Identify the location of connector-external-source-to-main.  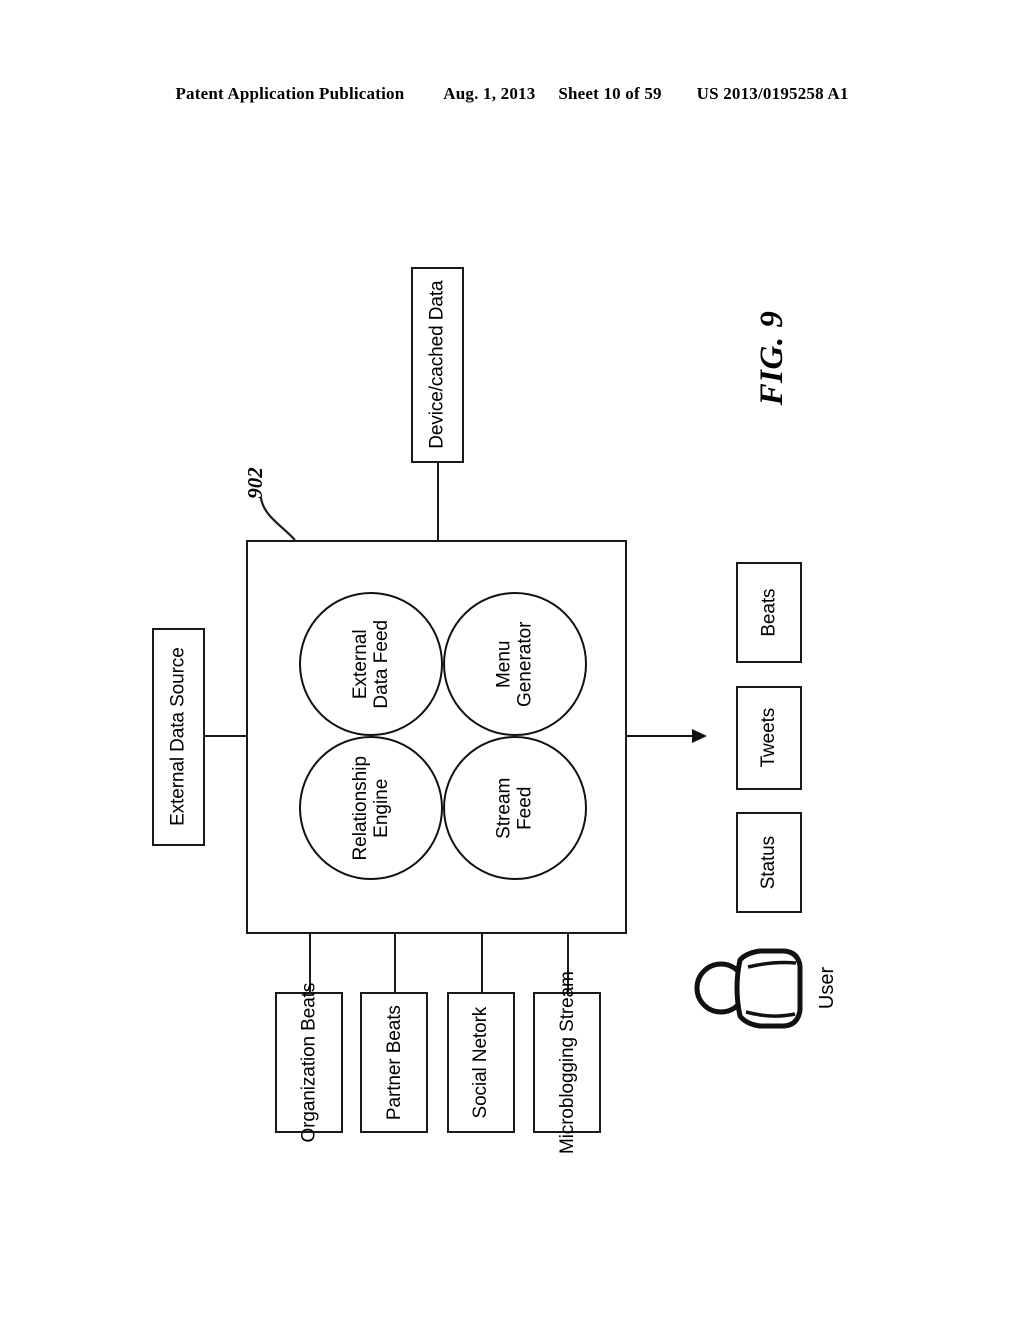
(225, 736).